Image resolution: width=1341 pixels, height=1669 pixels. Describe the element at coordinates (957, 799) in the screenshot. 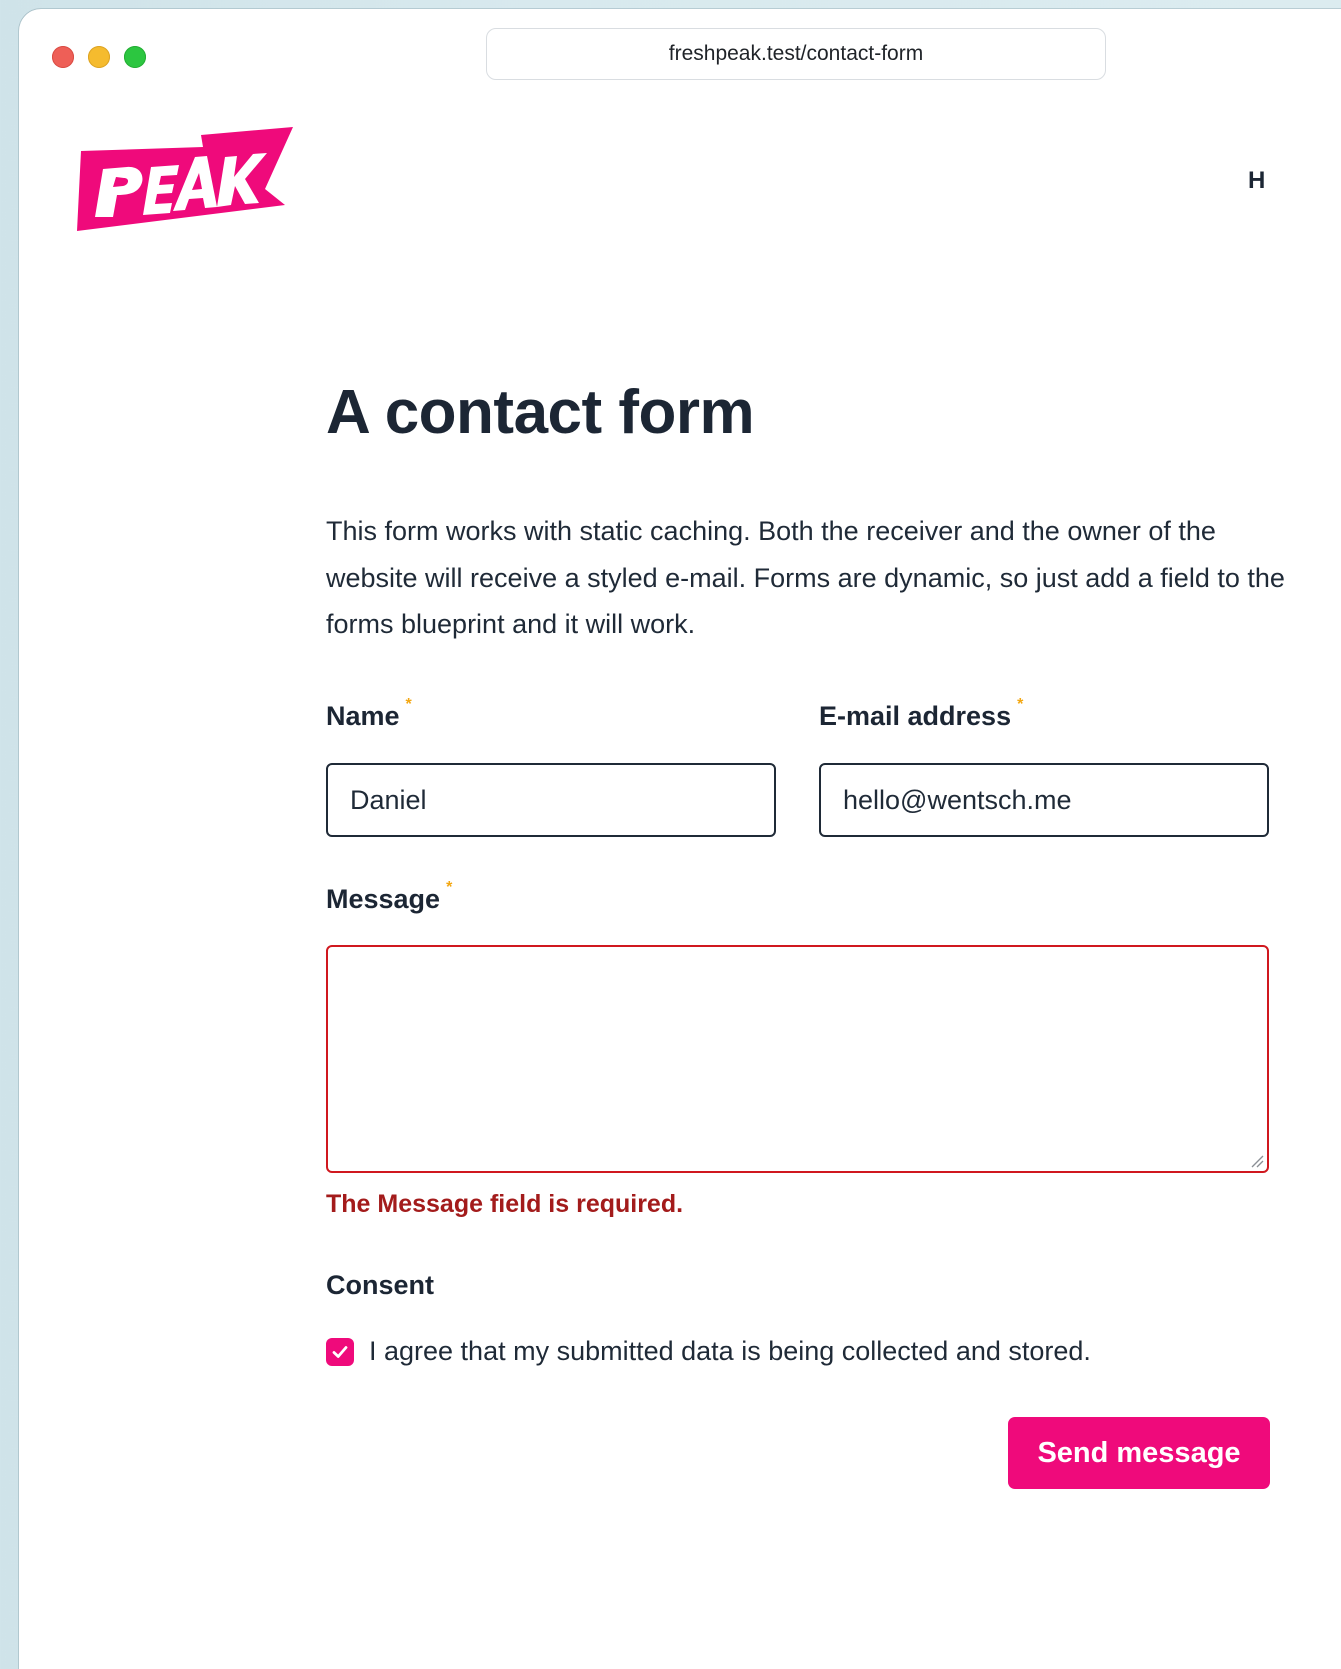

I see `email-input-value: hello@wentsch.me` at that location.